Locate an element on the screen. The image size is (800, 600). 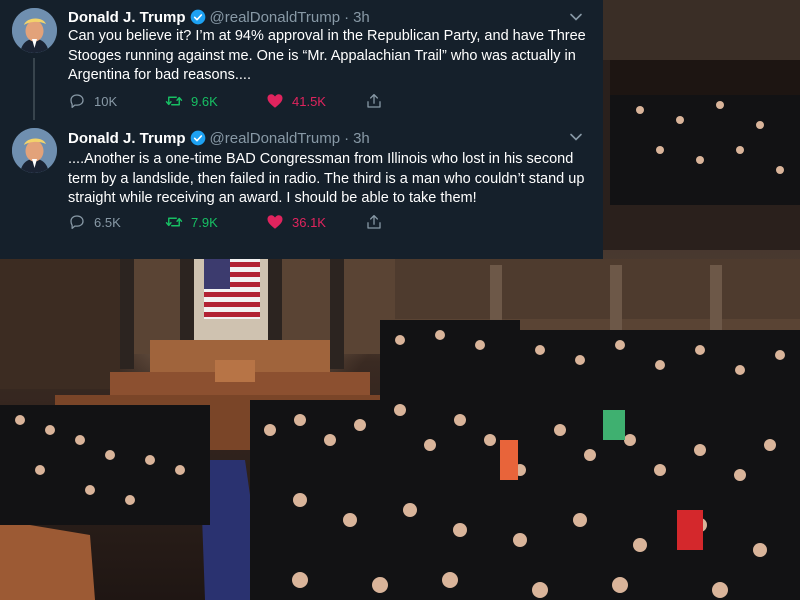
reply-count: 10K is located at coordinates (106, 101).